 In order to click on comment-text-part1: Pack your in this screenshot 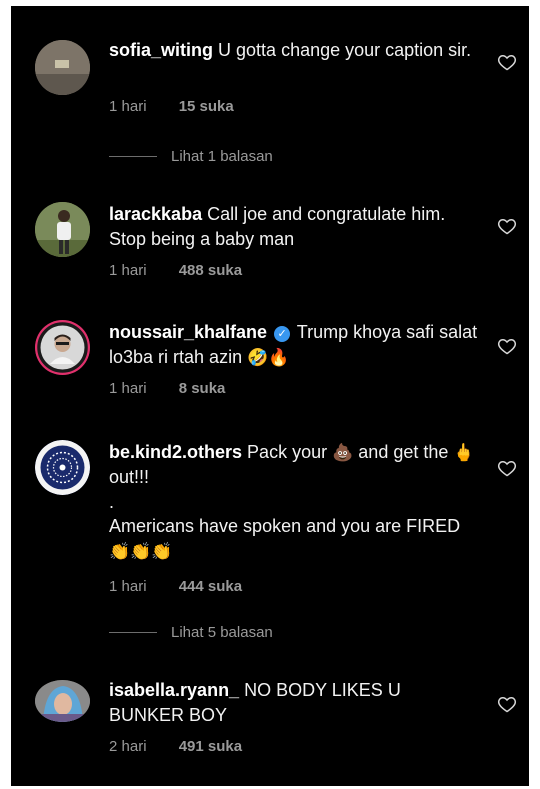, I will do `click(287, 452)`.